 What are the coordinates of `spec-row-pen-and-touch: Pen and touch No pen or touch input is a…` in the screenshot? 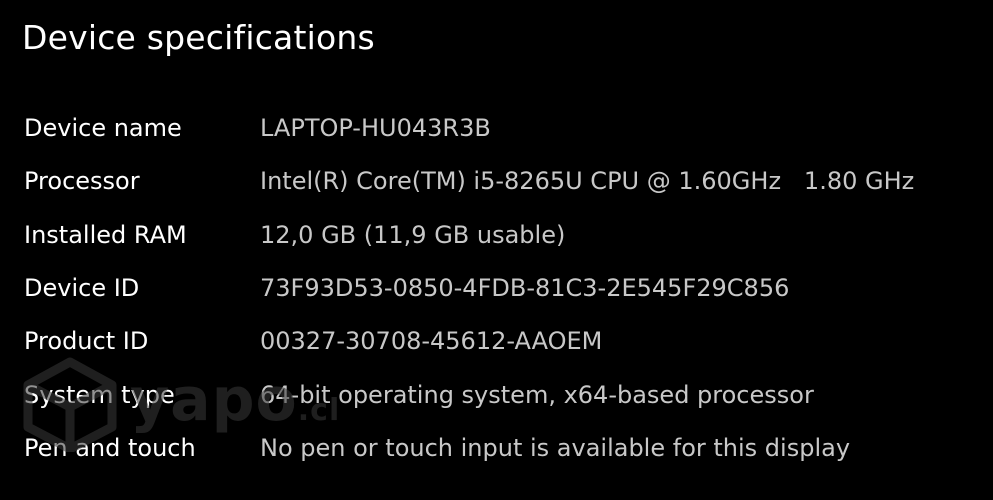 It's located at (496, 448).